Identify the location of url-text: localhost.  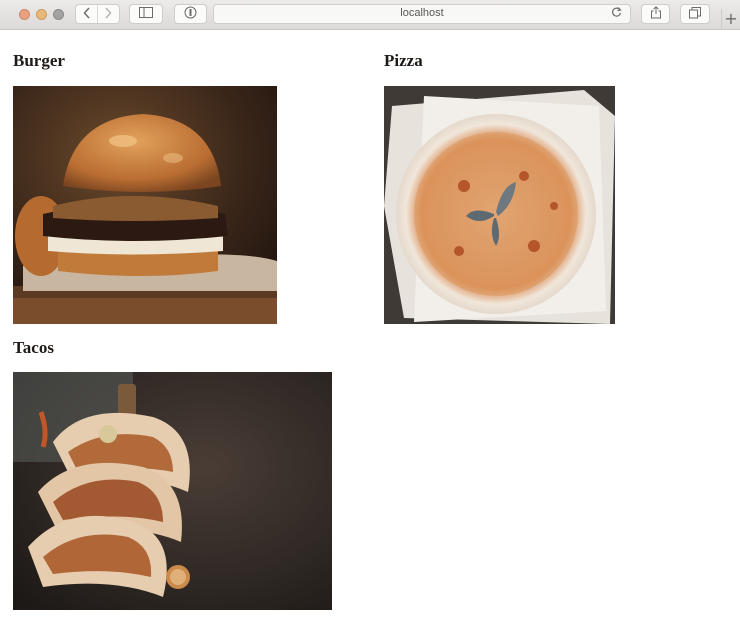
(422, 13).